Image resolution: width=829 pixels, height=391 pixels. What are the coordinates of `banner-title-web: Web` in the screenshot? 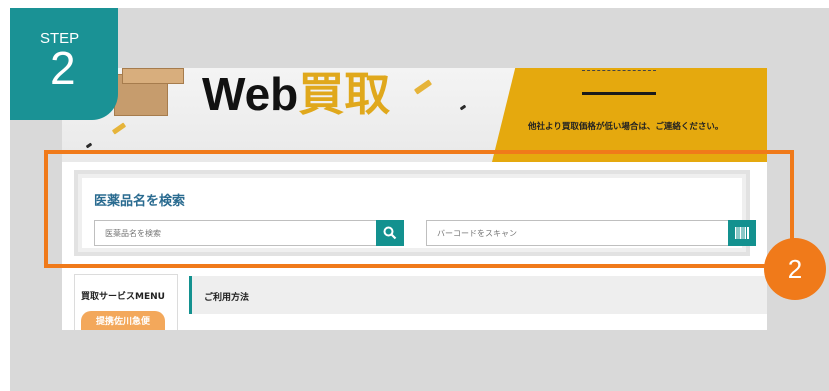 It's located at (250, 94).